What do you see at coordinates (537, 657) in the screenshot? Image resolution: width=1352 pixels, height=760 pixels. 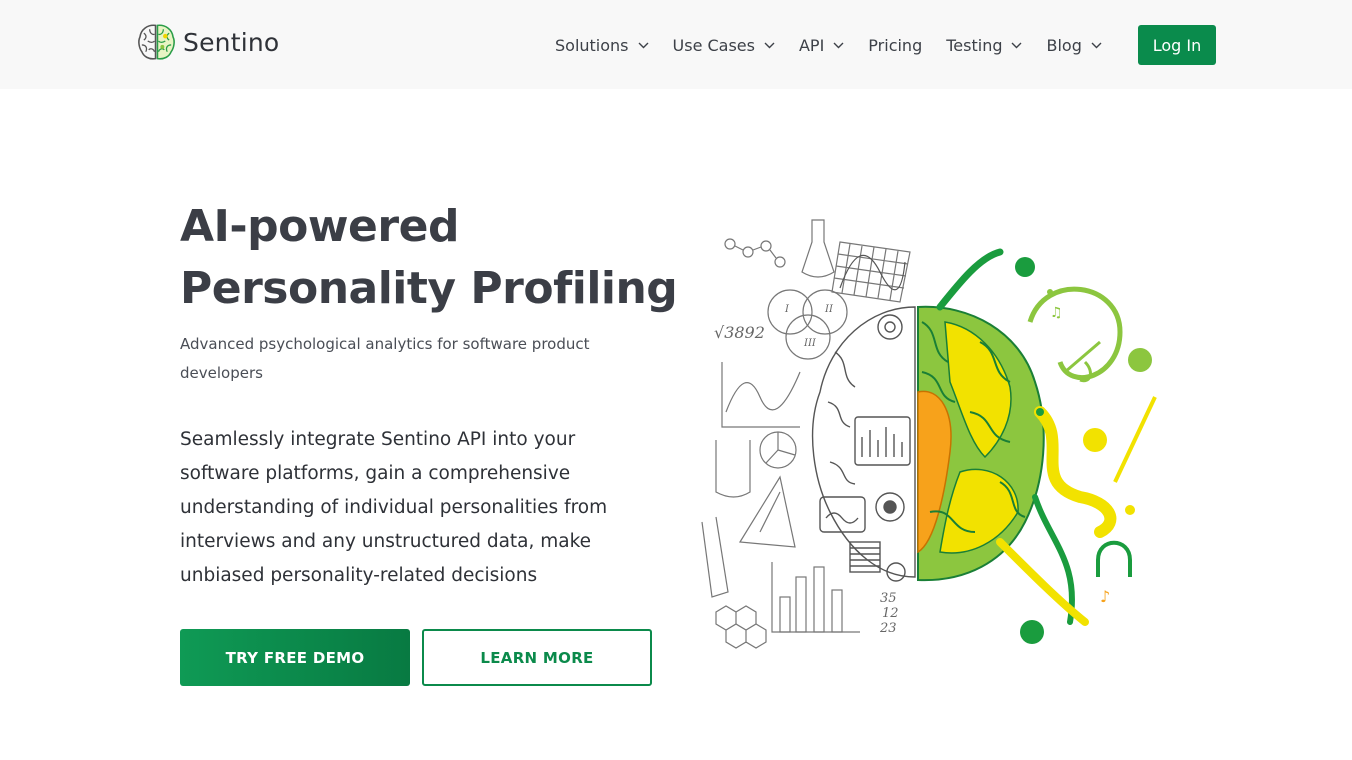 I see `learn-more-button: LEARN MORE` at bounding box center [537, 657].